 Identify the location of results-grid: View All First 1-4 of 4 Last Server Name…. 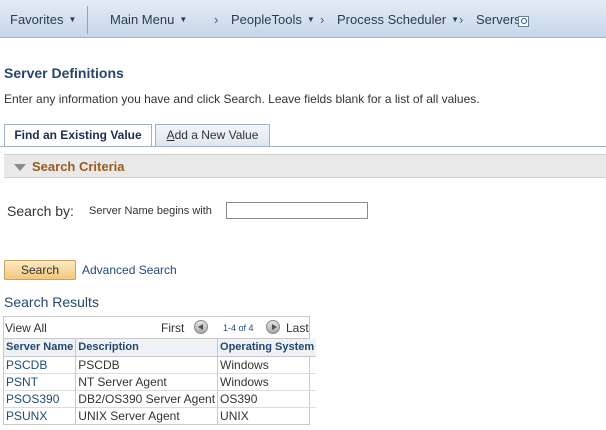
(160, 370).